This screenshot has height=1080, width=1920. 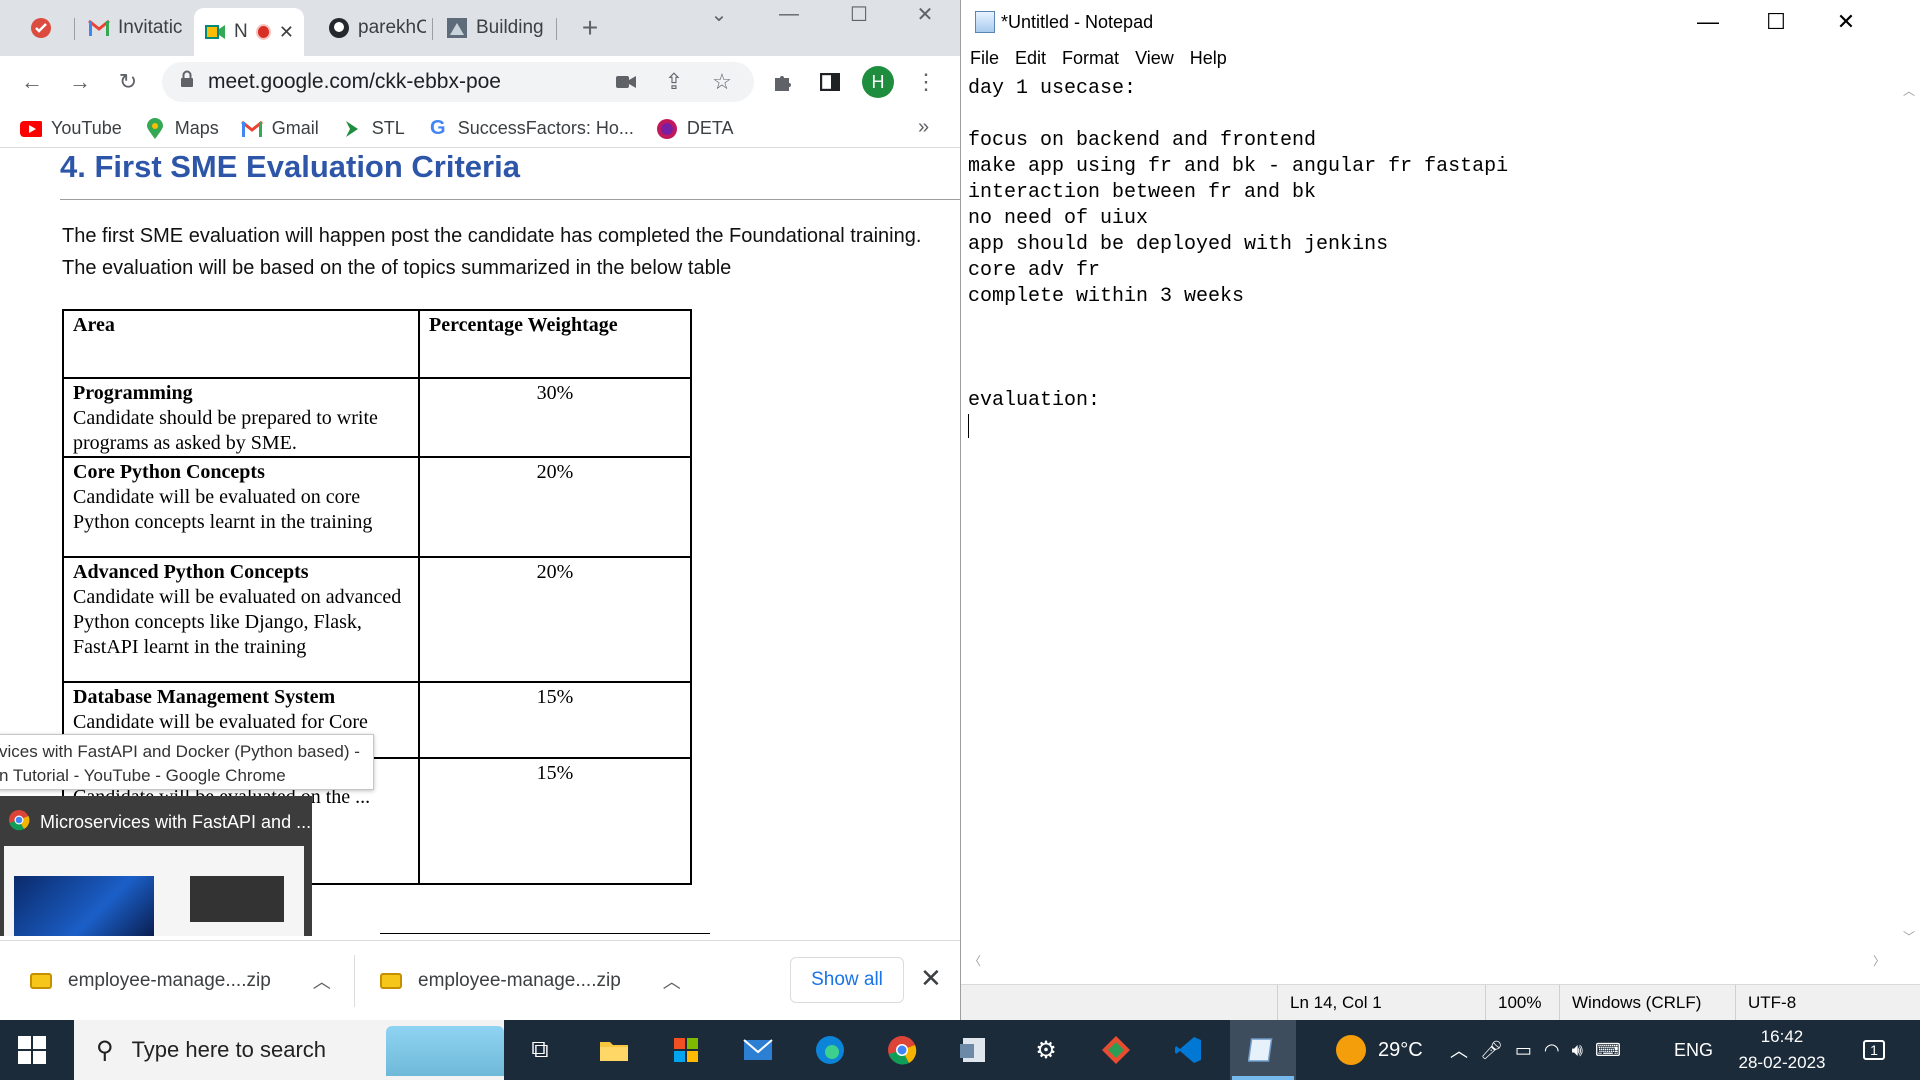 I want to click on bookmark-label: DETA, so click(x=710, y=128).